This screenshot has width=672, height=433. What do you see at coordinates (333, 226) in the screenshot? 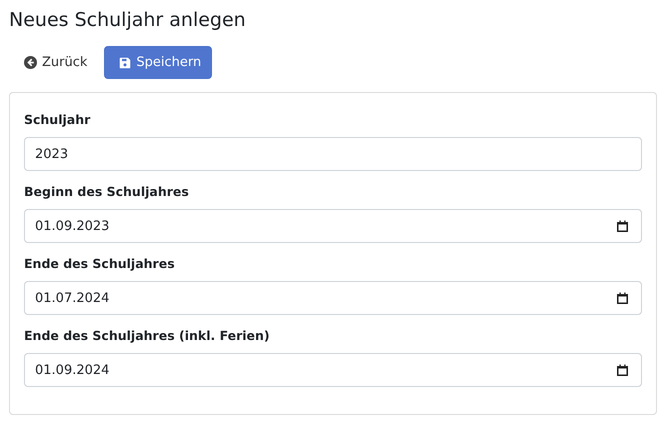
I see `date-field: 01.09.2023` at bounding box center [333, 226].